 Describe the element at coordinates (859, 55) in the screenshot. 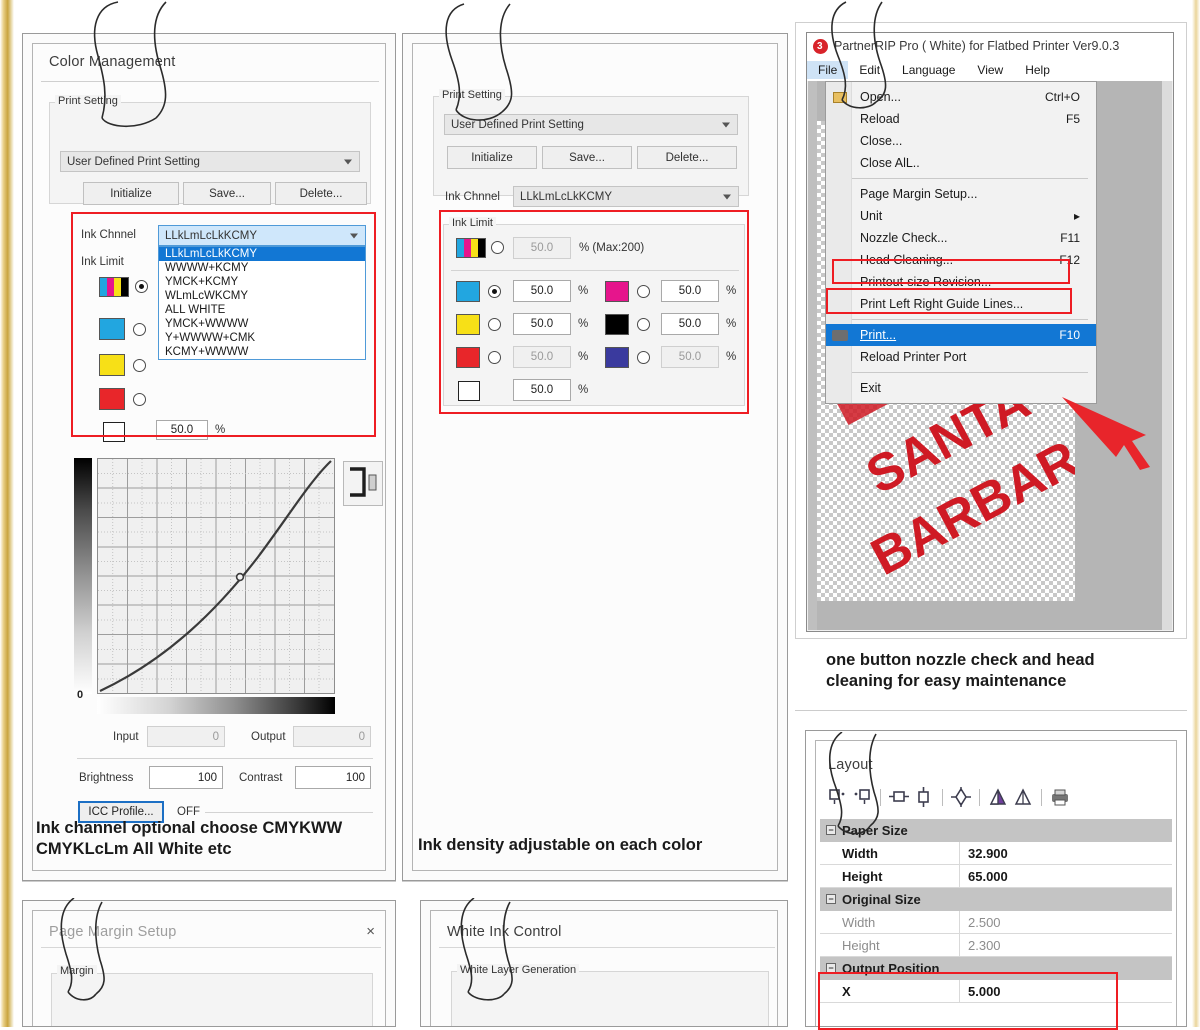

I see `annotation-scribble-panel3` at that location.